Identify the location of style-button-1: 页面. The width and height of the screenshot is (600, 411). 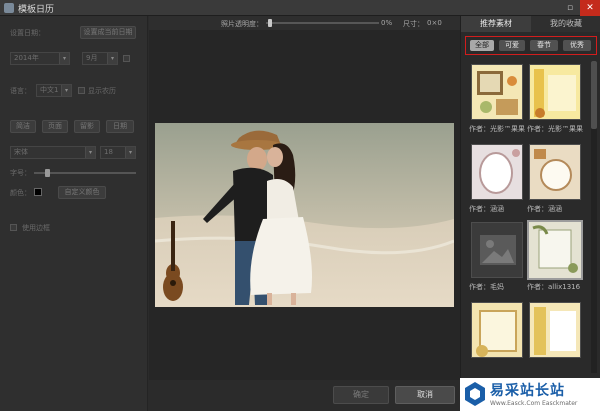
(55, 126).